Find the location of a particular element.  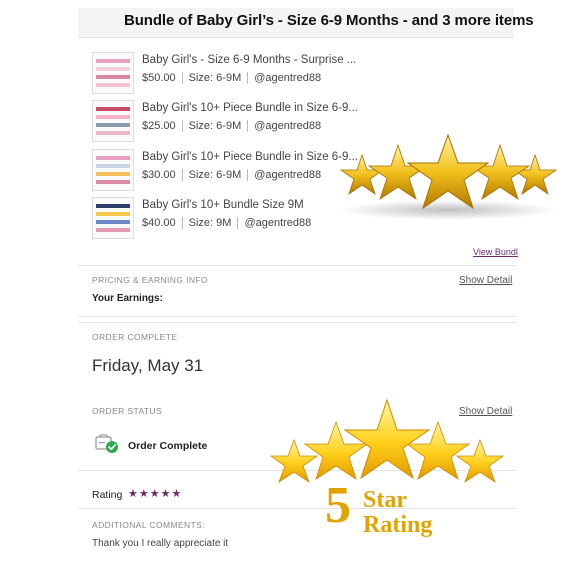

item-meta: $40.00 Size: 9M @agentred88 is located at coordinates (226, 223).